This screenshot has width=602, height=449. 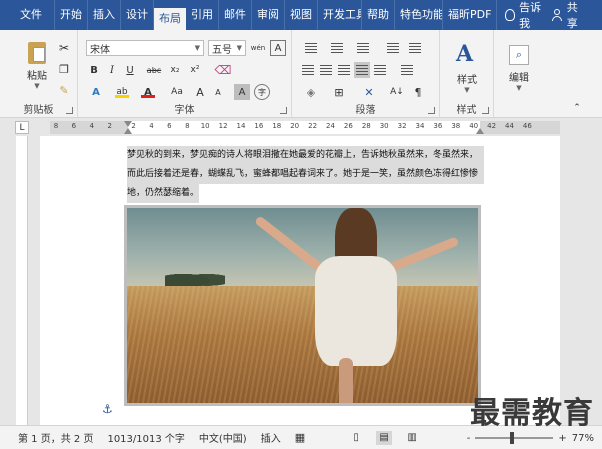 I want to click on phonetic-guide-button: wén, so click(x=258, y=48).